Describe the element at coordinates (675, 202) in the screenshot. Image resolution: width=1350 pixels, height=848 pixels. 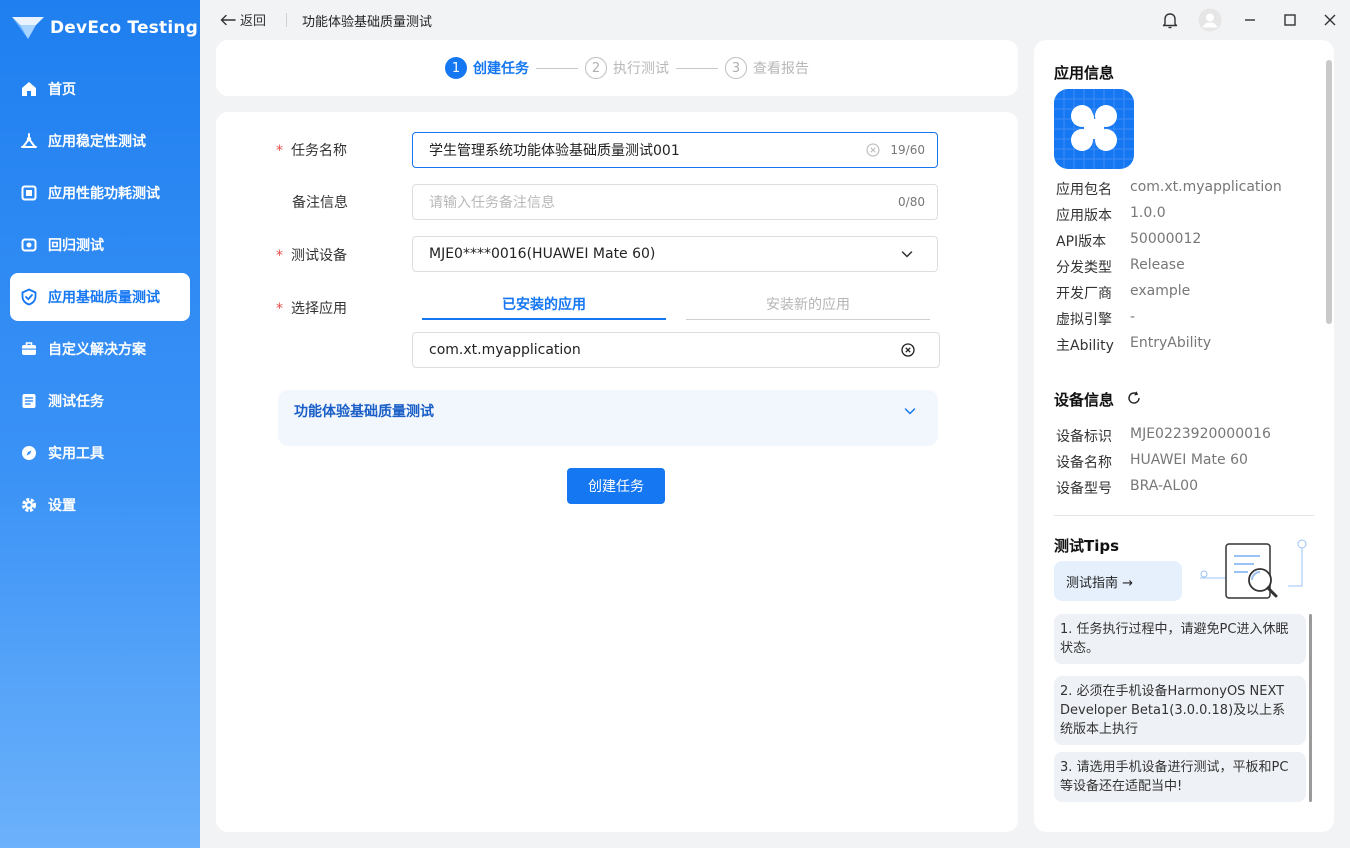
I see `remark-input: 请输入任务备注信息 0/80` at that location.